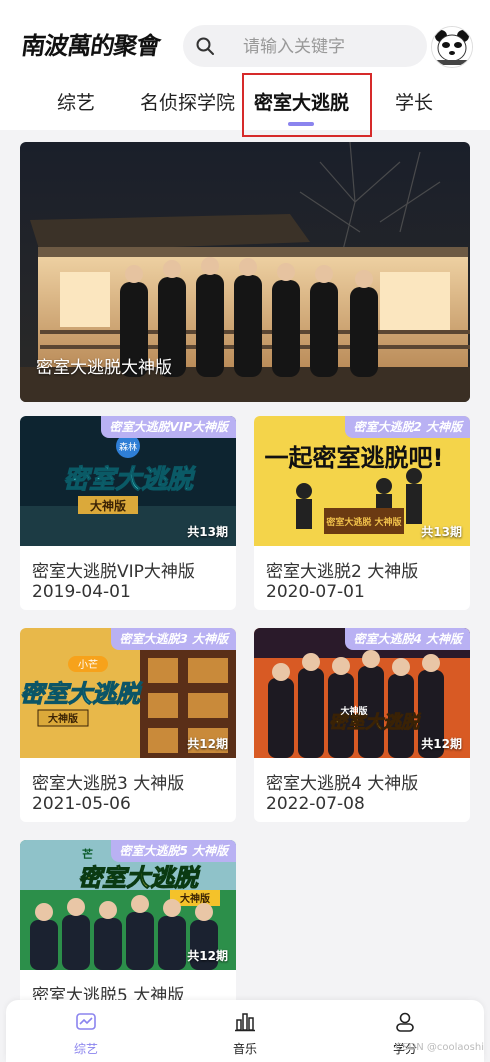 This screenshot has width=490, height=1062. Describe the element at coordinates (205, 46) in the screenshot. I see `search-icon` at that location.